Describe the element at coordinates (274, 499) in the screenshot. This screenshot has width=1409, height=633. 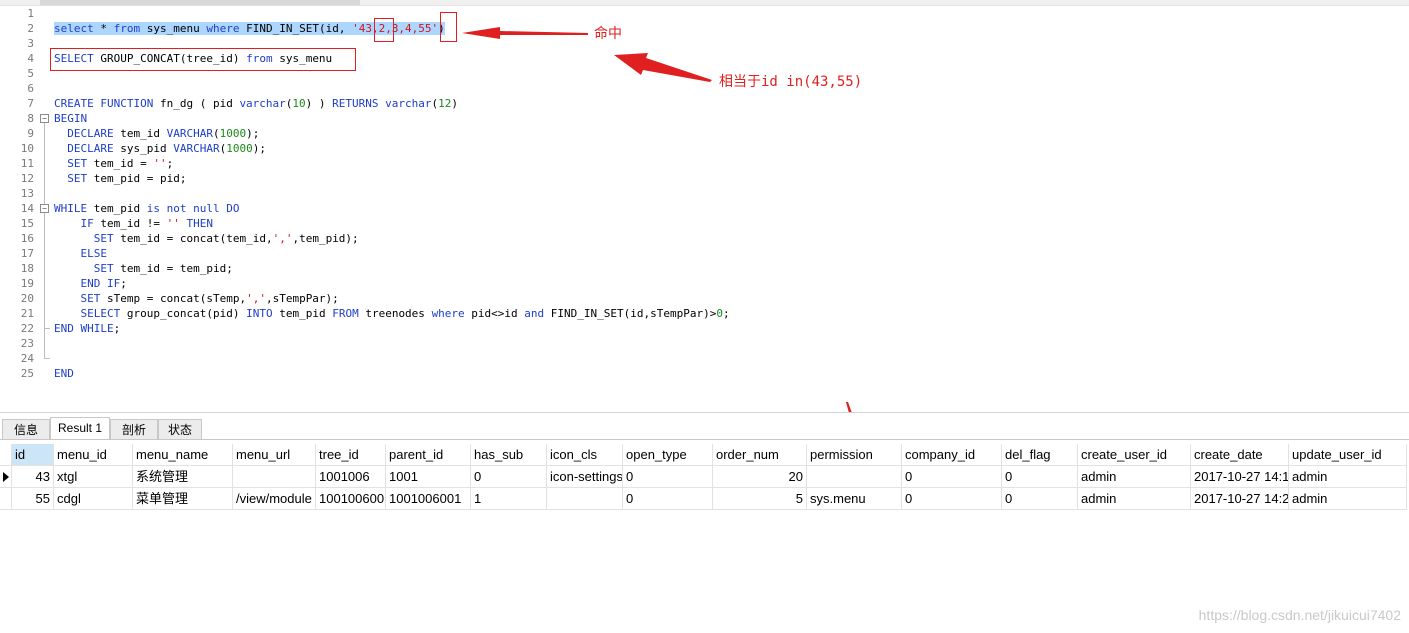
I see `cell-menu-url: /view/module` at that location.